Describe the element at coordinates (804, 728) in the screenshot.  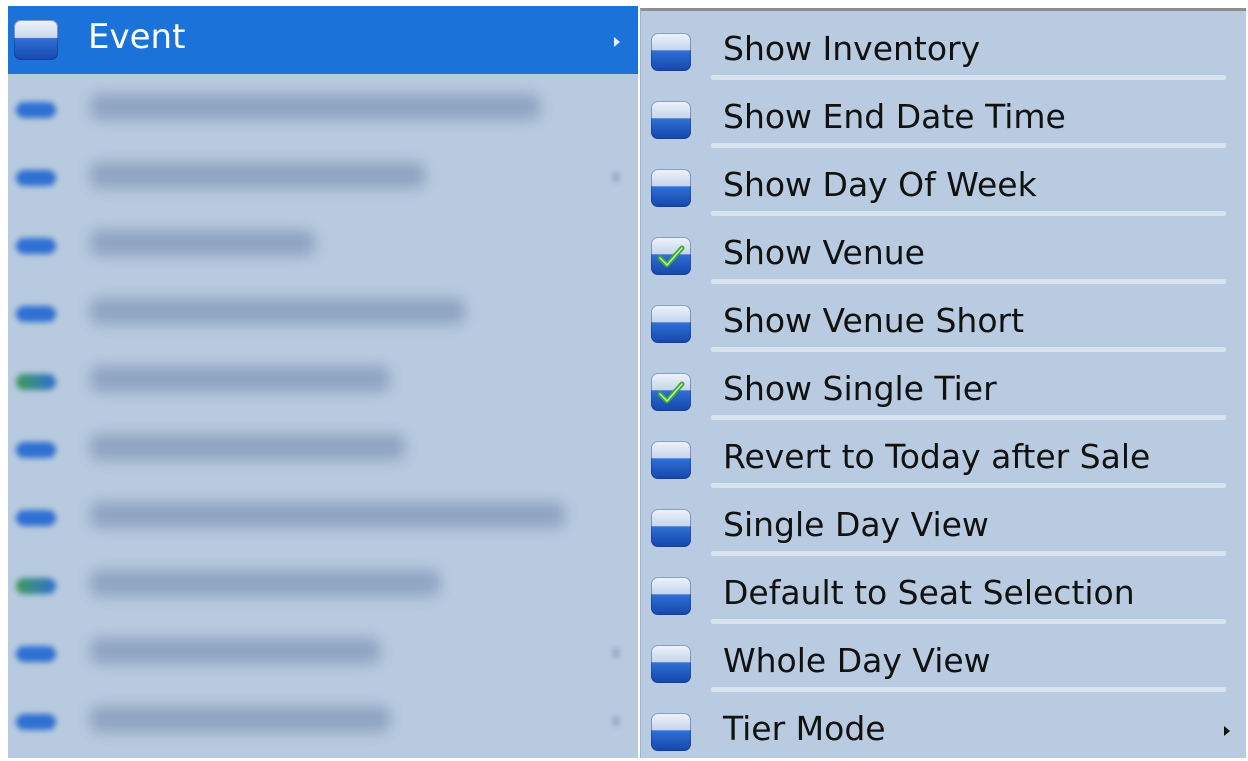
I see `submenu-item-label: Tier Mode` at that location.